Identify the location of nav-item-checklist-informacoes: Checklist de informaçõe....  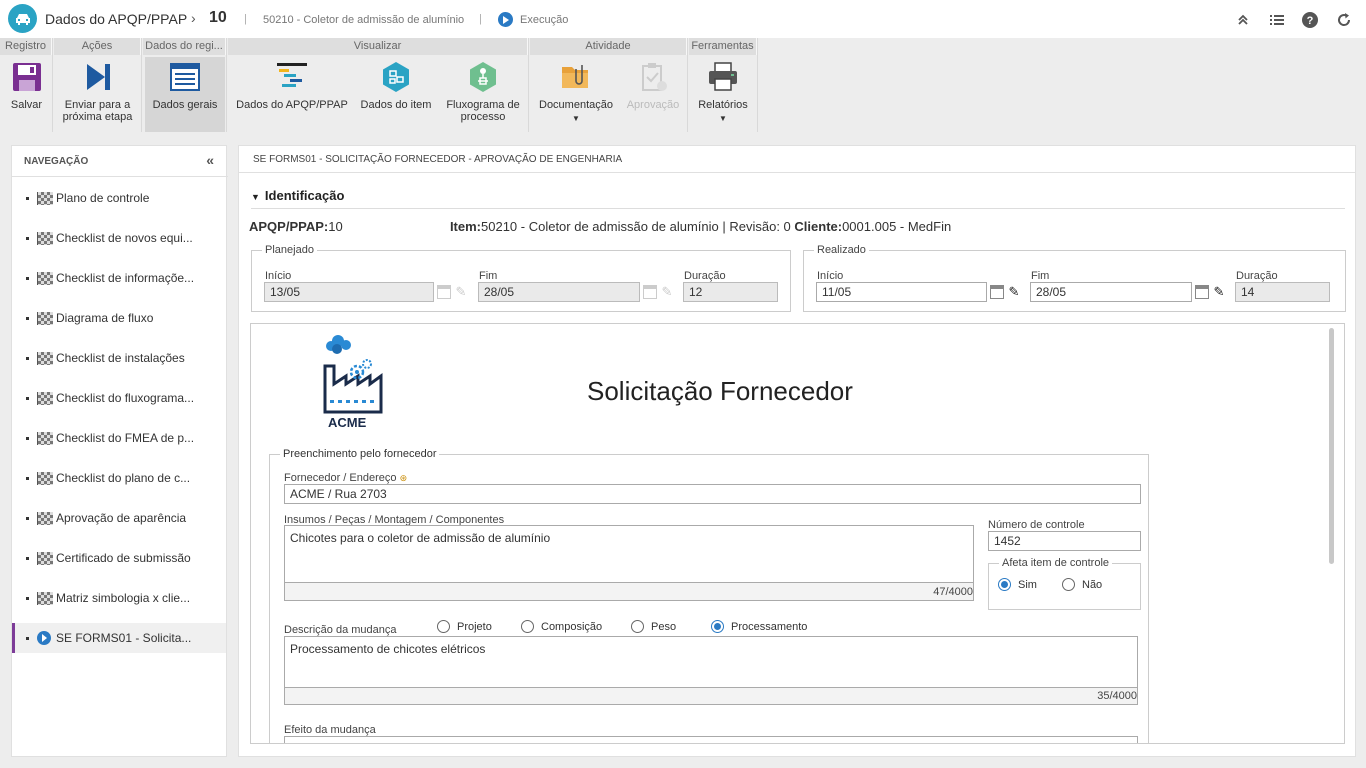
(119, 278).